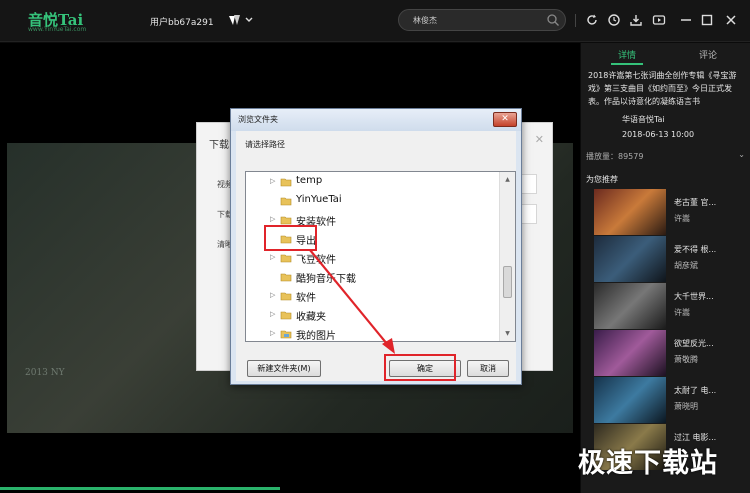 Image resolution: width=750 pixels, height=493 pixels. Describe the element at coordinates (376, 120) in the screenshot. I see `dialog-titlebar: 浏览文件夹 ✕` at that location.